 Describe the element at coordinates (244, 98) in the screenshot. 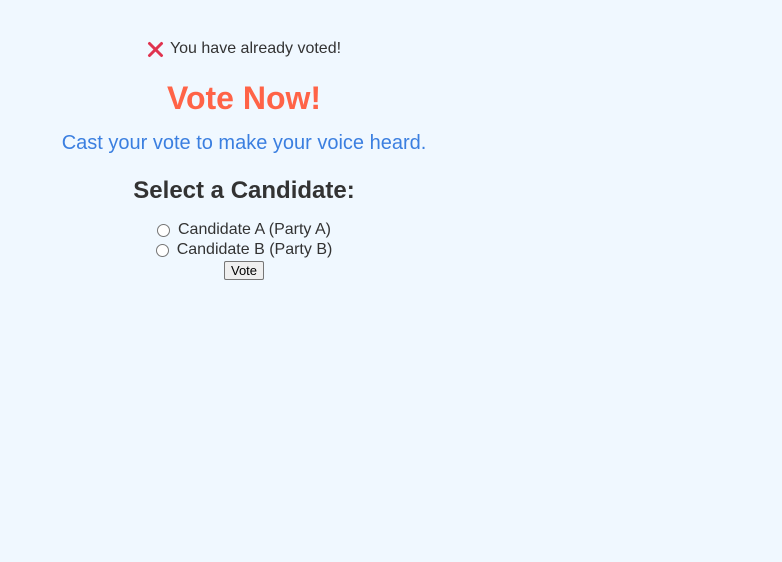

I see `page-title: Vote Now!` at that location.